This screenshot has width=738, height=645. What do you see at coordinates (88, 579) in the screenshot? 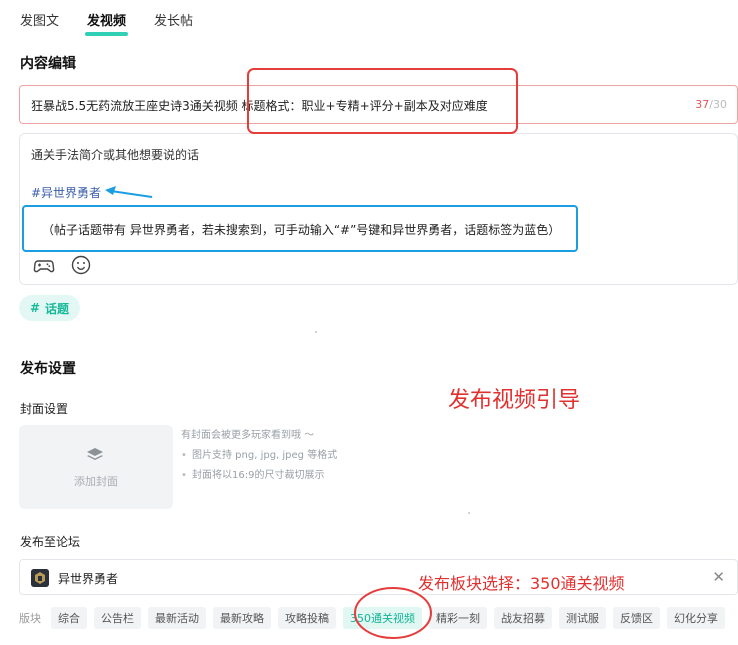
I see `forum-name: 异世界勇者` at bounding box center [88, 579].